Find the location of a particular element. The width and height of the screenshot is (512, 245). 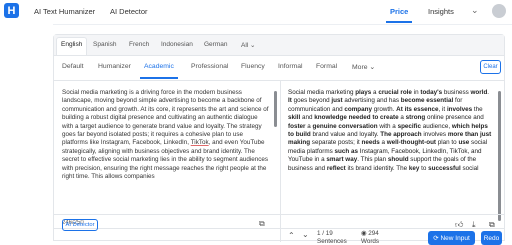

output-text-segment: online presence and is located at coordinates (454, 118).